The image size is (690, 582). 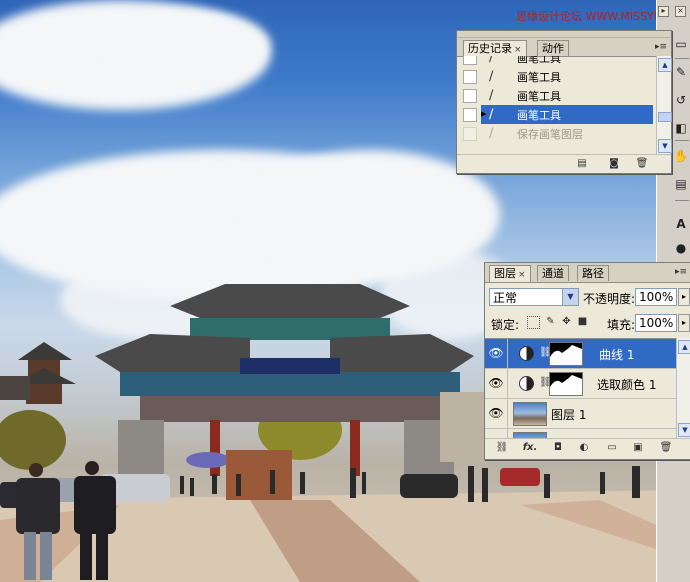 What do you see at coordinates (208, 460) in the screenshot?
I see `umbrella` at bounding box center [208, 460].